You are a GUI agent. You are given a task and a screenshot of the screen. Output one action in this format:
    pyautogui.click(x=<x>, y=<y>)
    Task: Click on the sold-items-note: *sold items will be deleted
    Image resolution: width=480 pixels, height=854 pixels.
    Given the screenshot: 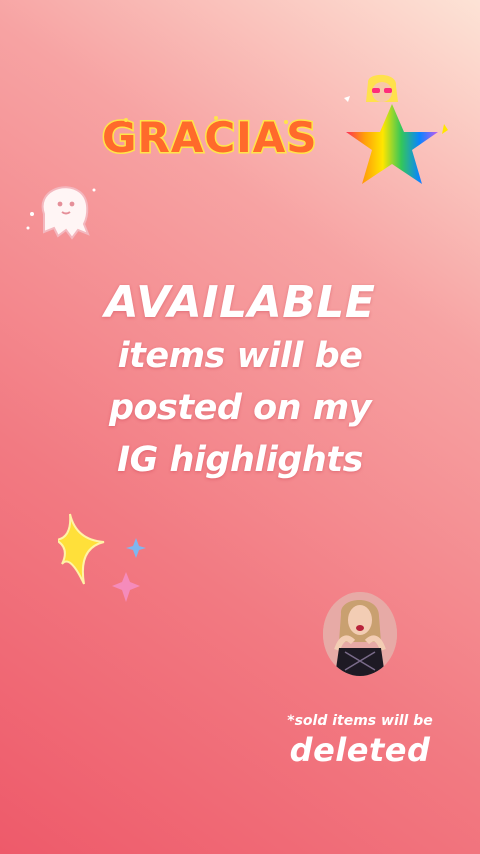 What is the action you would take?
    pyautogui.click(x=360, y=741)
    